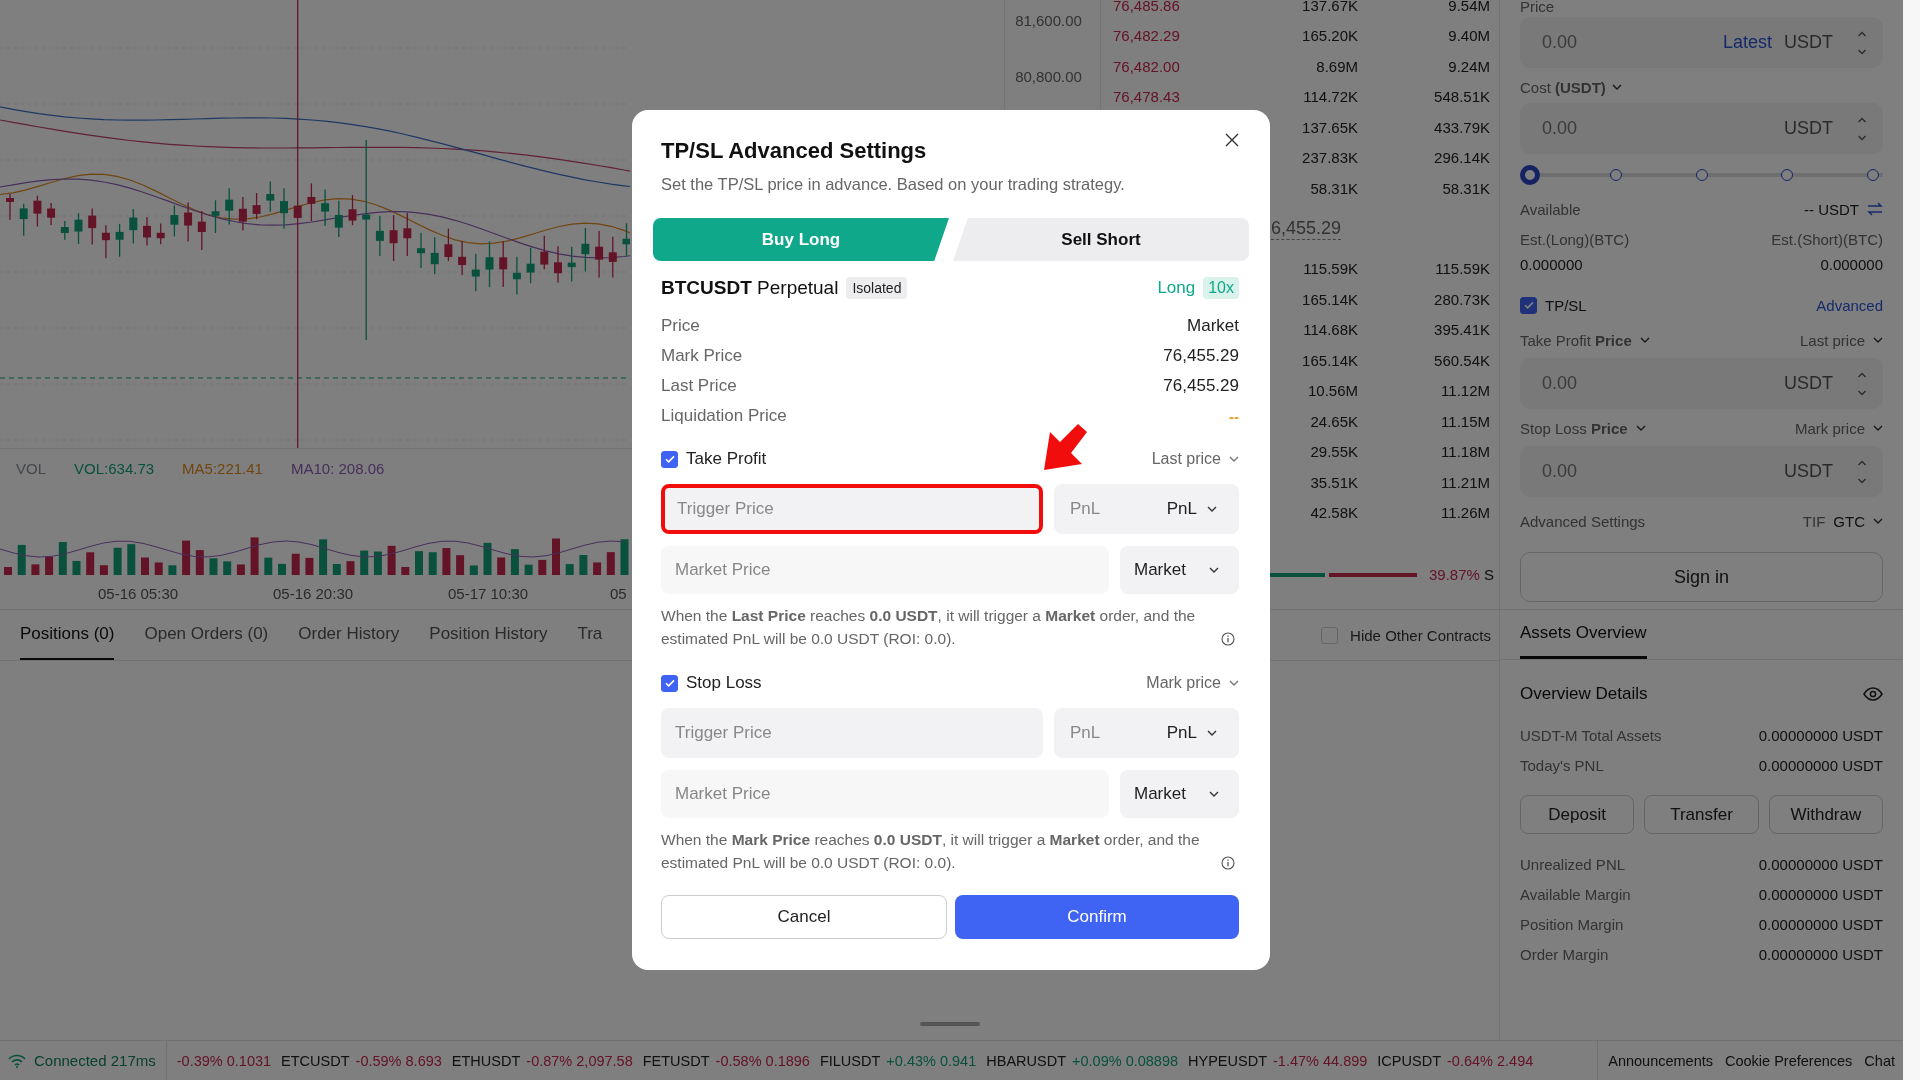 The width and height of the screenshot is (1920, 1080). What do you see at coordinates (1330, 299) in the screenshot?
I see `order-size: 165.14K` at bounding box center [1330, 299].